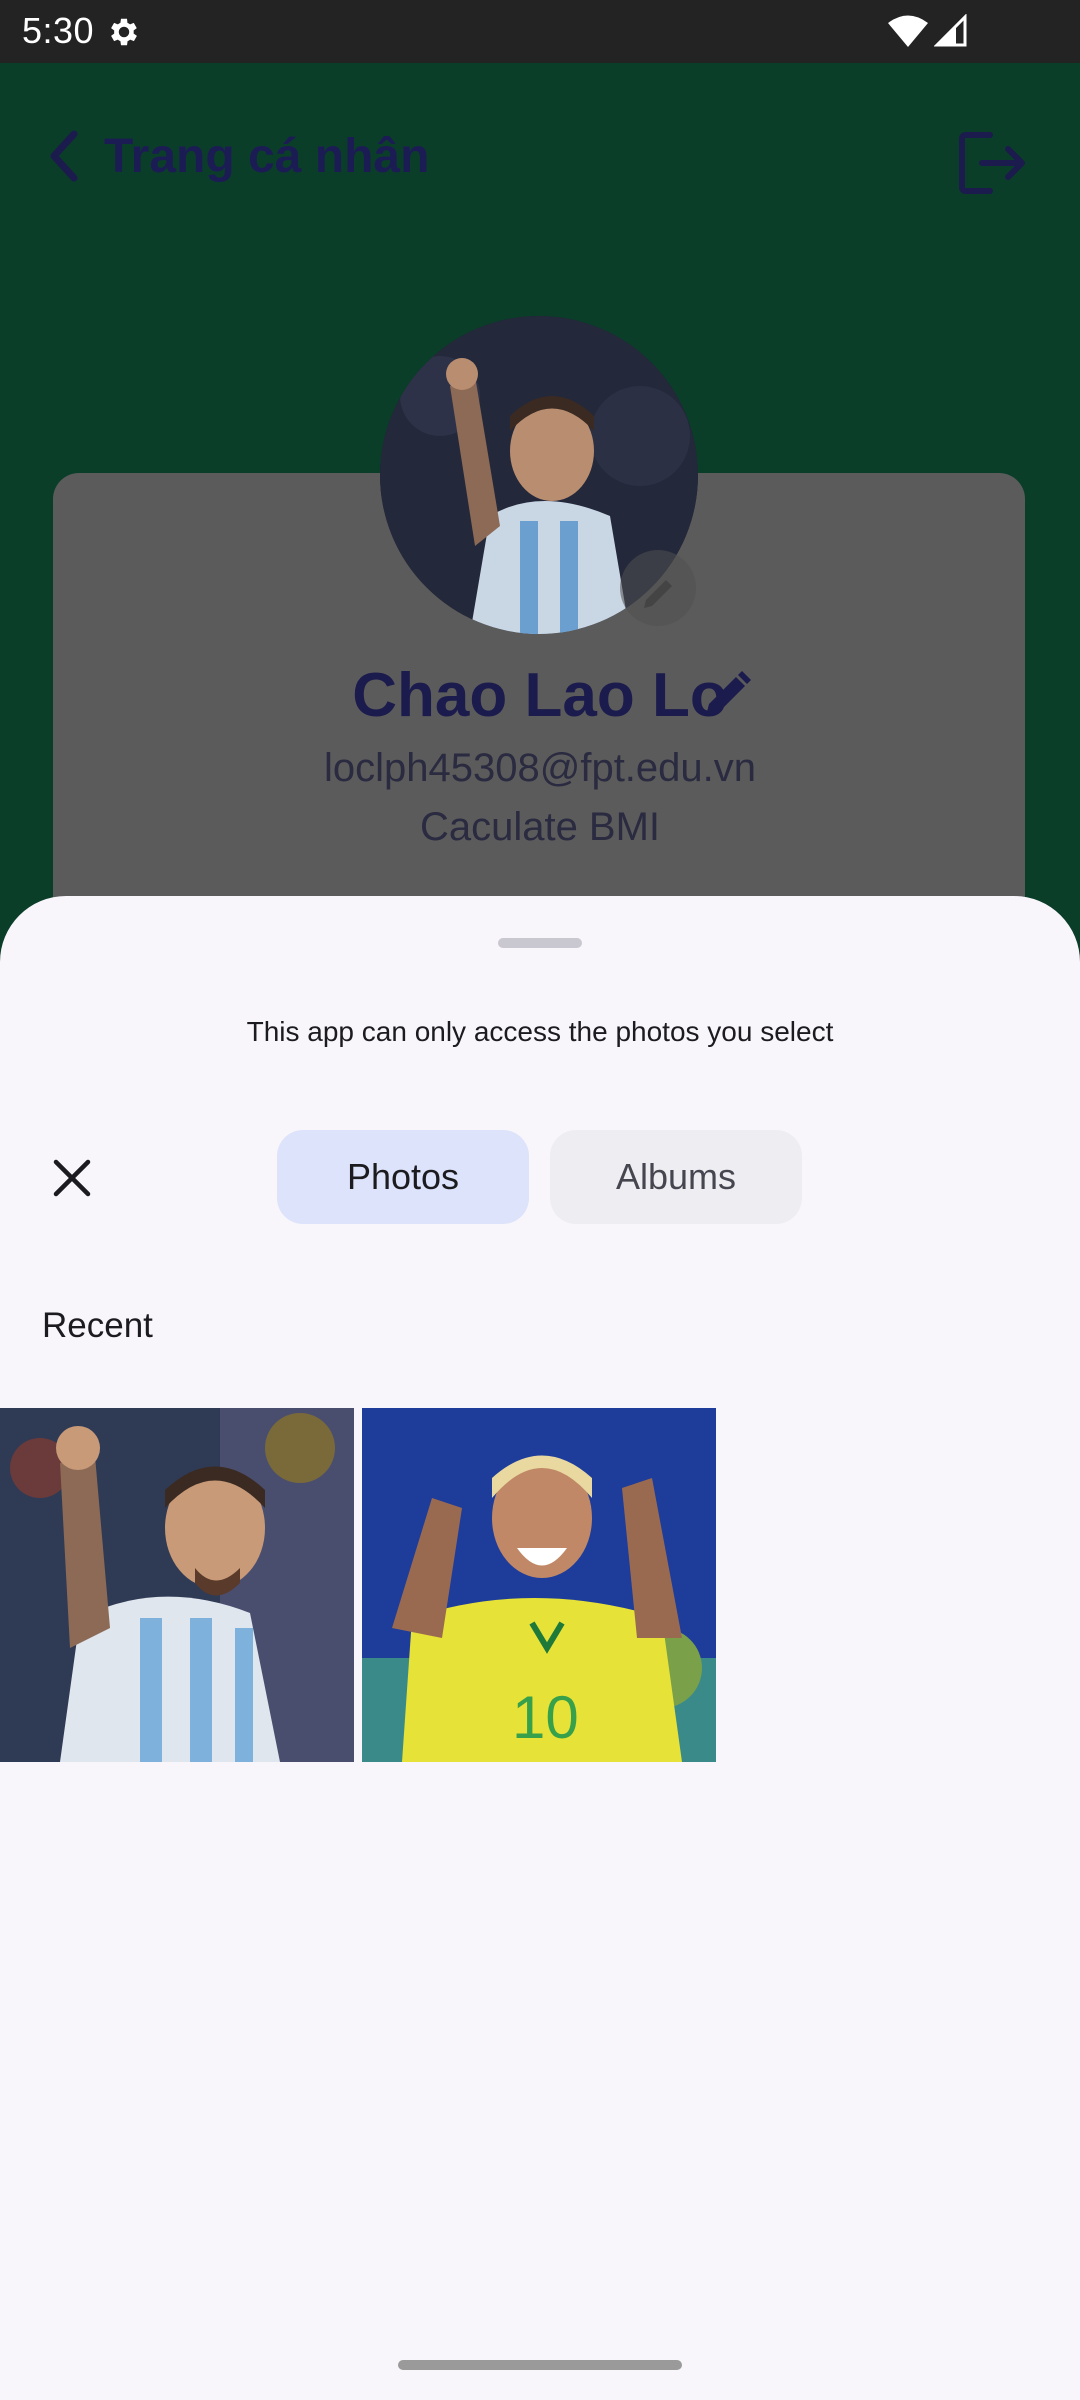 Image resolution: width=1080 pixels, height=2400 pixels. What do you see at coordinates (545, 1717) in the screenshot?
I see `jersey-number: 10` at bounding box center [545, 1717].